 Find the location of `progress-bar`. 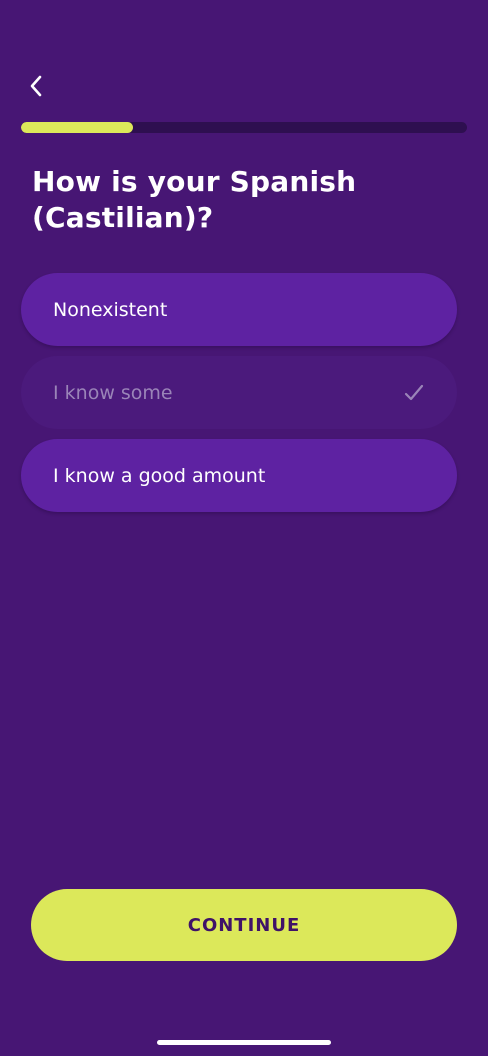

progress-bar is located at coordinates (244, 127).